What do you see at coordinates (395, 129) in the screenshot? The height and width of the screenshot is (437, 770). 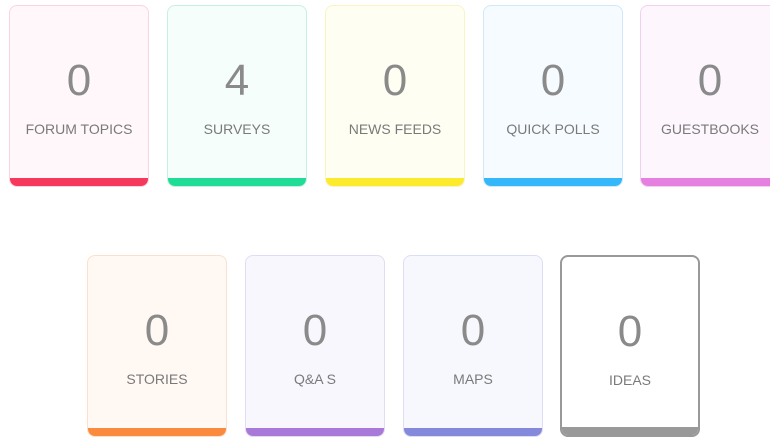 I see `news-feeds-label: NEWS FEEDS` at bounding box center [395, 129].